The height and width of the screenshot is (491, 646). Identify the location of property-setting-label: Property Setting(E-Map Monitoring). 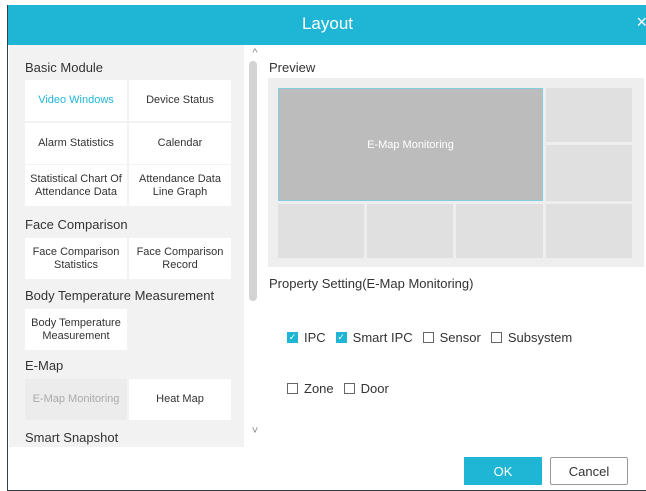
(371, 283).